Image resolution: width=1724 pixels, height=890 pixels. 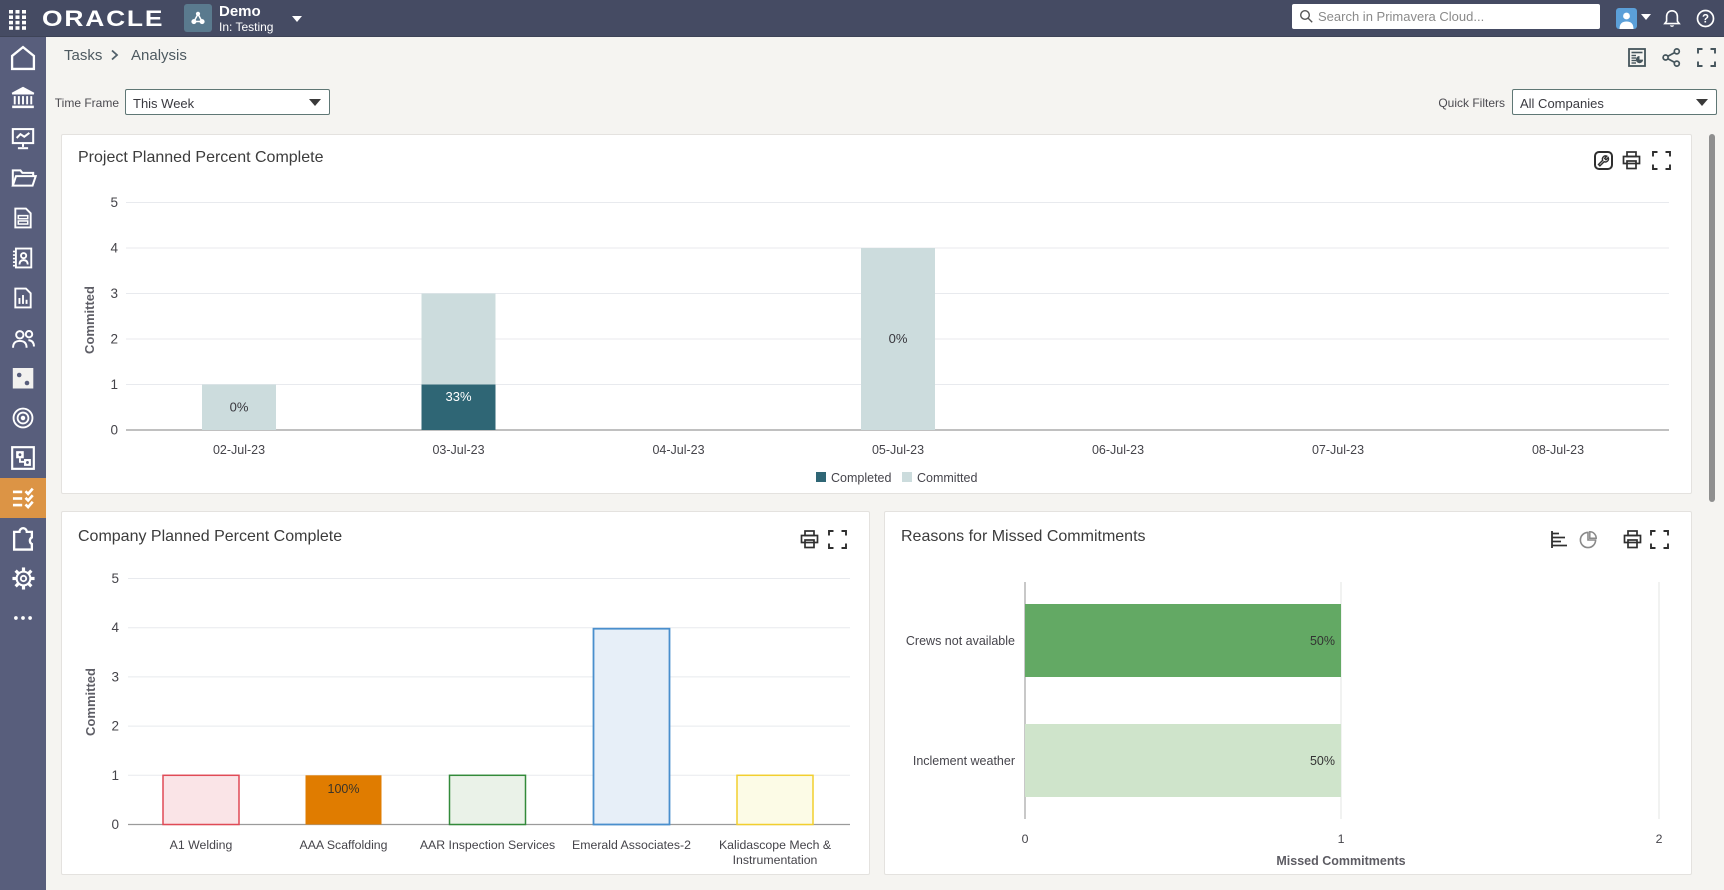 What do you see at coordinates (344, 845) in the screenshot?
I see `svg-text: AAA Scaffolding` at bounding box center [344, 845].